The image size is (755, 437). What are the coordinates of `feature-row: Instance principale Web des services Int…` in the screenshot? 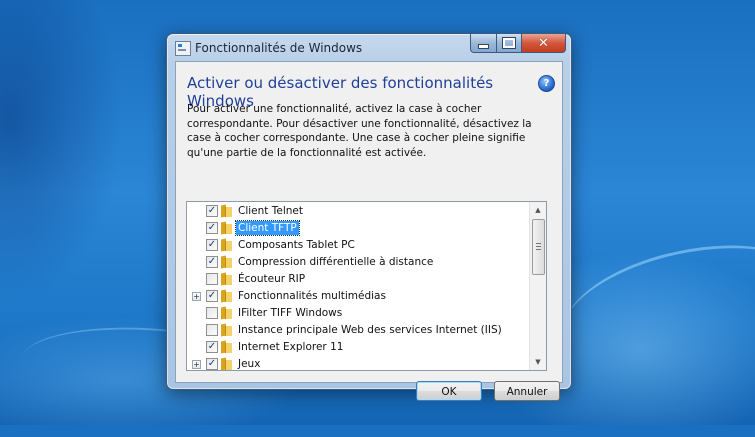 It's located at (363, 330).